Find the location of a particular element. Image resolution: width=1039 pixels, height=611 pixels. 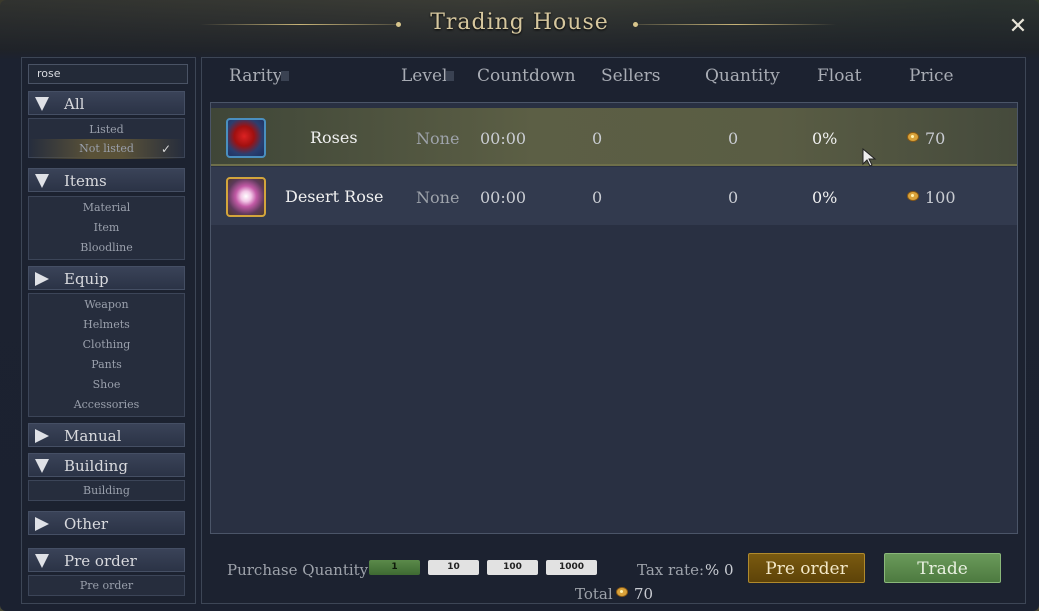

column-header-sellers: Sellers is located at coordinates (631, 76).